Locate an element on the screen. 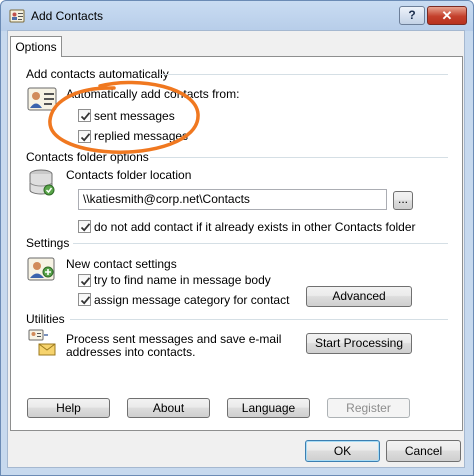  replied-messages-checkbox is located at coordinates (84, 136).